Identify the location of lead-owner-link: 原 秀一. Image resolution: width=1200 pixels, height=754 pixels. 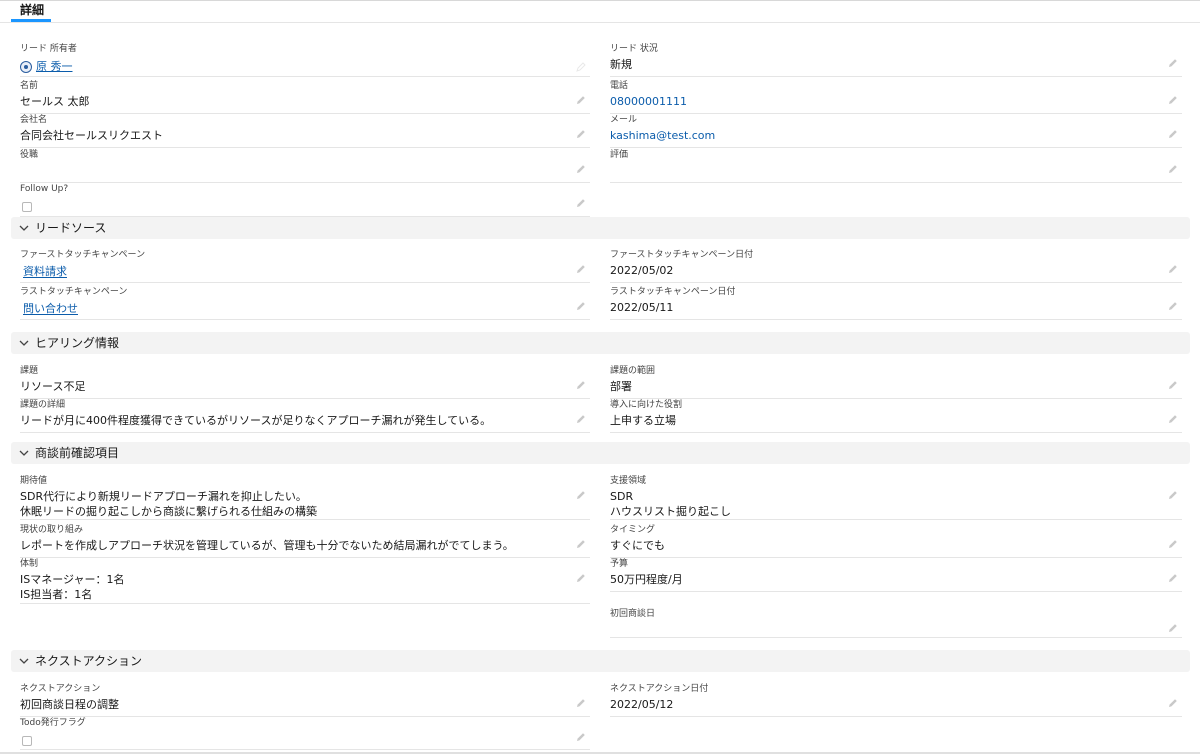
(54, 66).